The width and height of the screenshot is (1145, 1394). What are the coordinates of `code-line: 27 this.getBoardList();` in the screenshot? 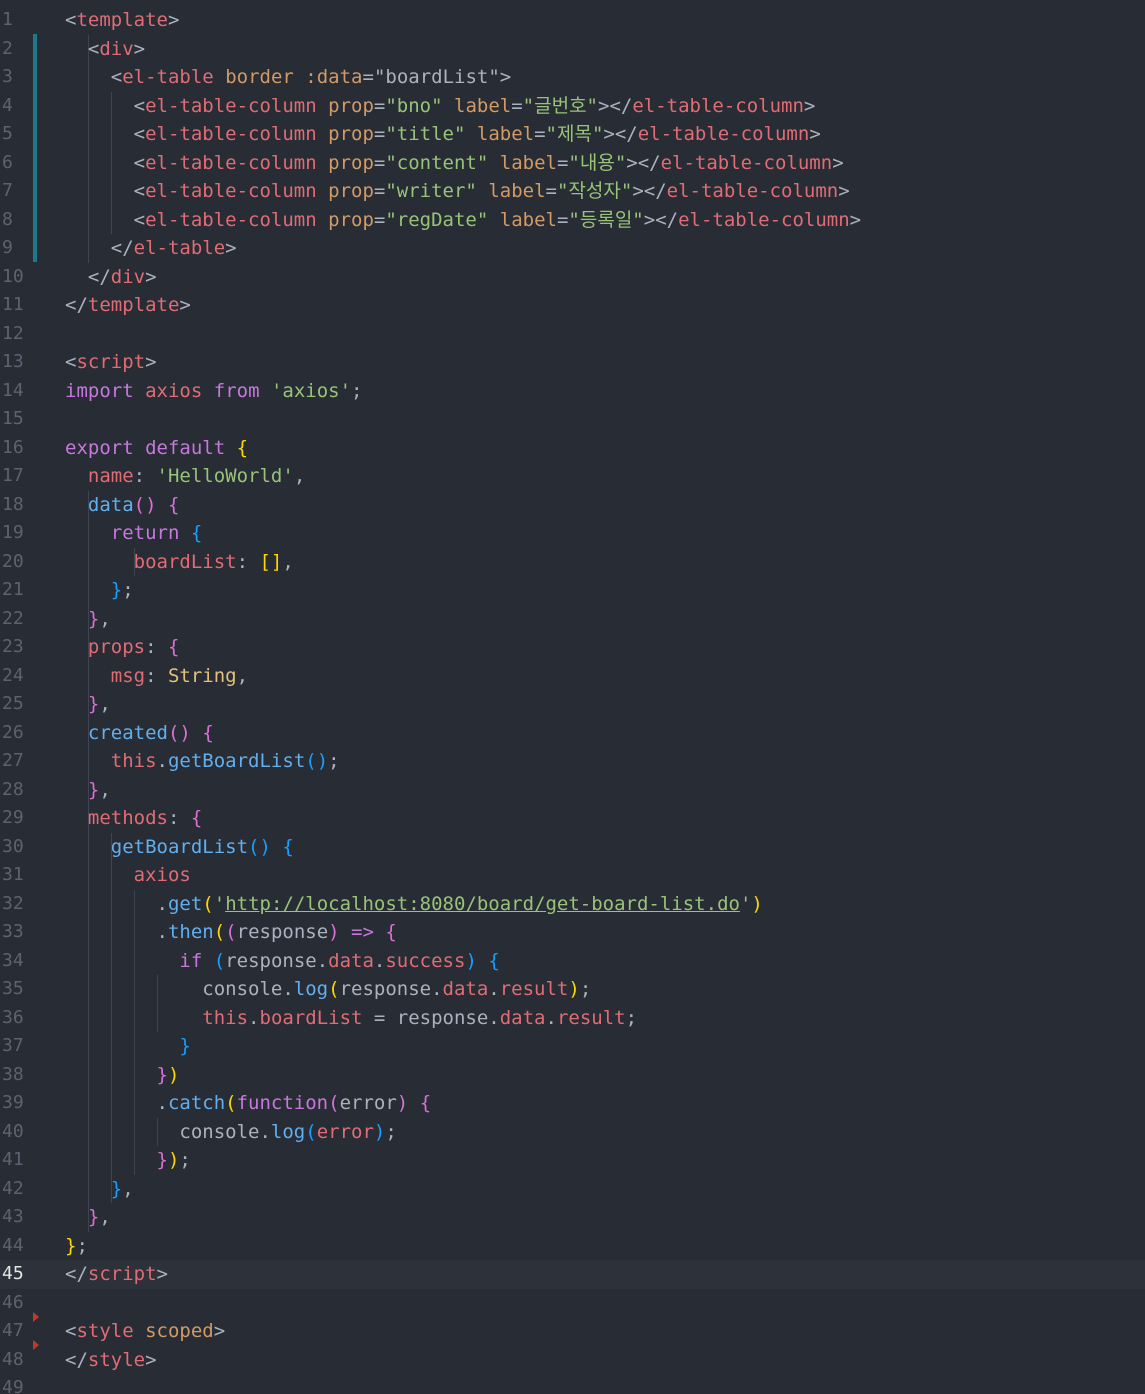 It's located at (572, 761).